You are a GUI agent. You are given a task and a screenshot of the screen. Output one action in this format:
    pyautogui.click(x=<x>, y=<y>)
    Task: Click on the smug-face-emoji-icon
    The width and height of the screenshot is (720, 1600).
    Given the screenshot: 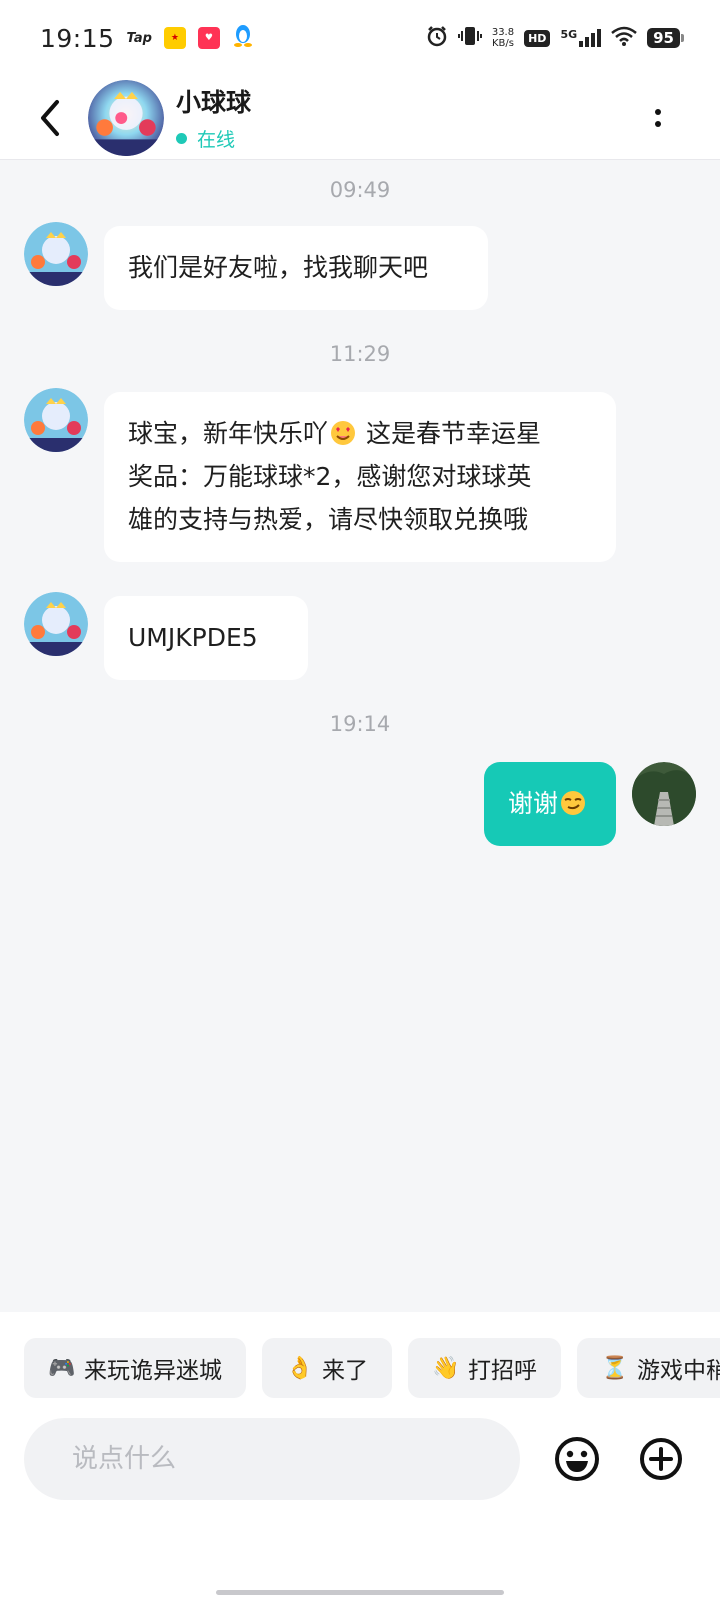 What is the action you would take?
    pyautogui.click(x=573, y=800)
    